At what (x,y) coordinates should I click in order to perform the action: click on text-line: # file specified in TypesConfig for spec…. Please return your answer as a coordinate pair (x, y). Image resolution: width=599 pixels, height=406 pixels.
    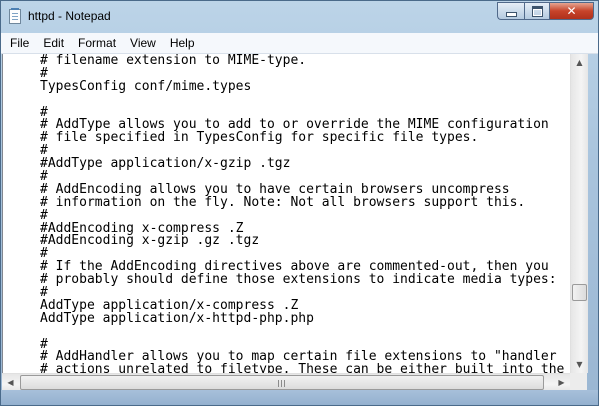
    Looking at the image, I should click on (259, 138).